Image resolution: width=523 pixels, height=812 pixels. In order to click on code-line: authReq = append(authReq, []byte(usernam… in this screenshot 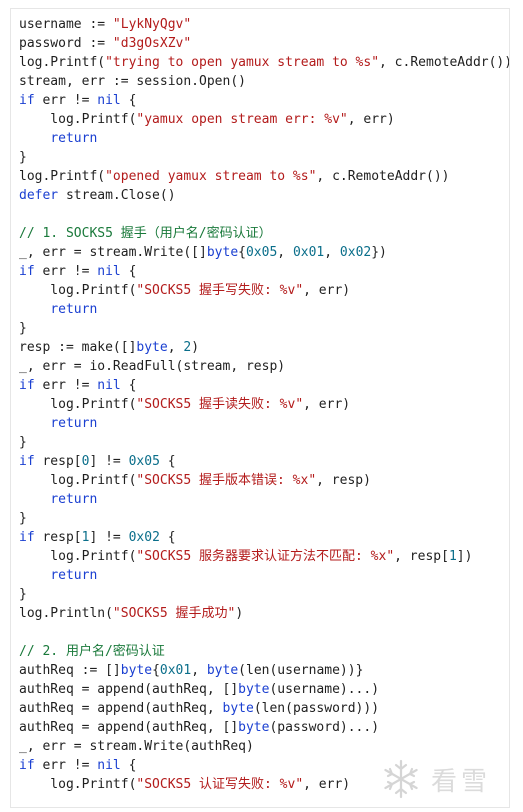, I will do `click(264, 689)`.